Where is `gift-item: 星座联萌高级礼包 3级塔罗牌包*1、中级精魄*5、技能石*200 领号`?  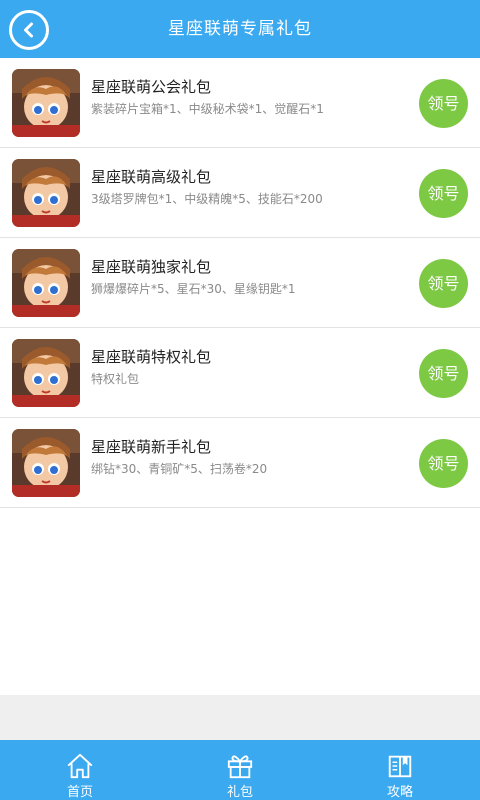 gift-item: 星座联萌高级礼包 3级塔罗牌包*1、中级精魄*5、技能石*200 领号 is located at coordinates (240, 193).